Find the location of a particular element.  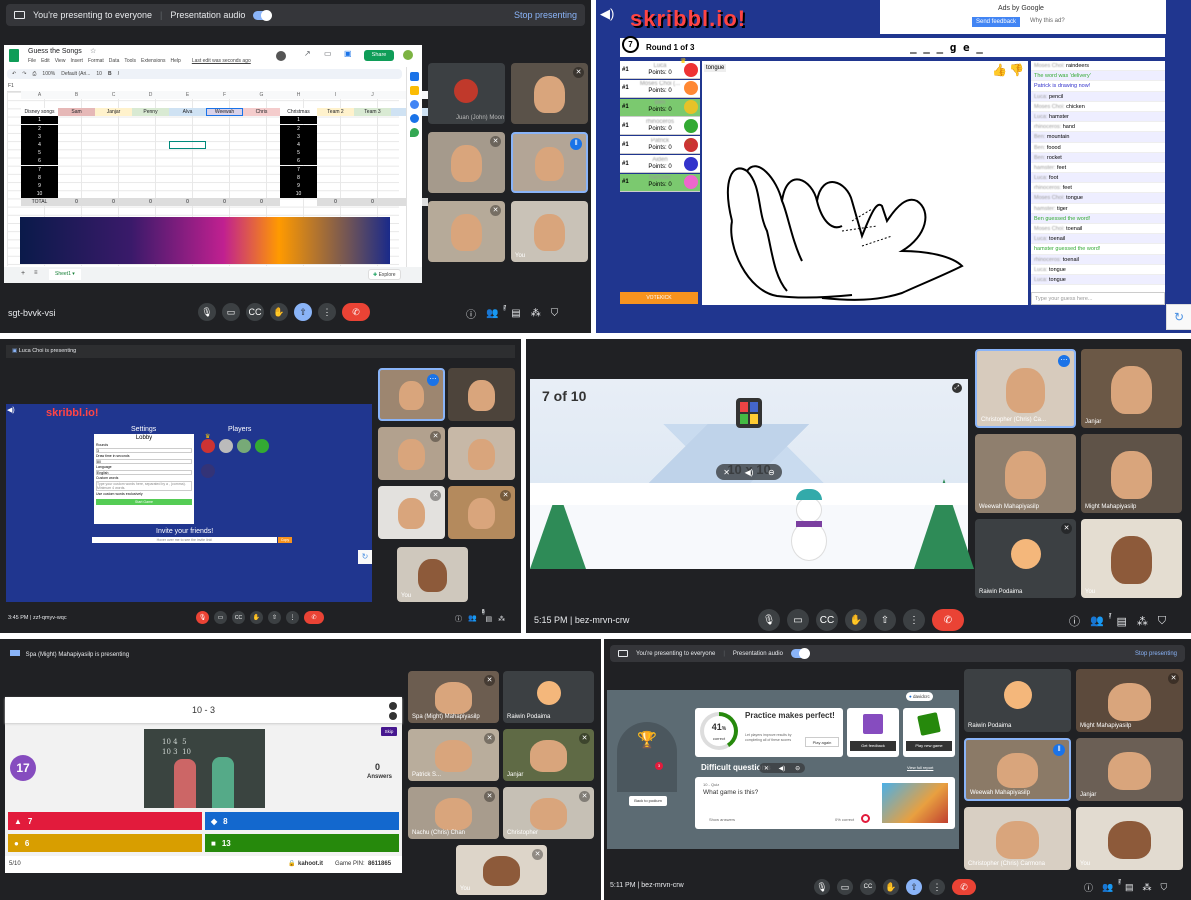

player-row: #1 Moses Choi (... Points: 0 is located at coordinates (660, 88).